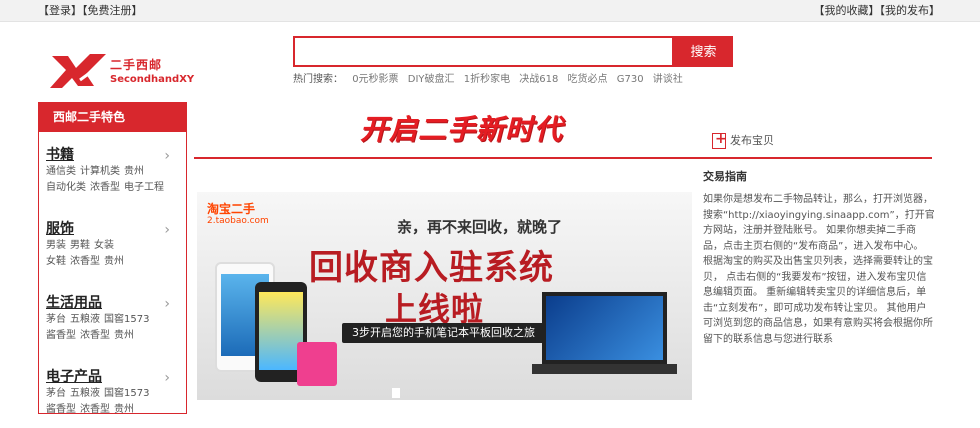 The width and height of the screenshot is (980, 428). What do you see at coordinates (112, 117) in the screenshot?
I see `sidebar-header: 西邮二手特色` at bounding box center [112, 117].